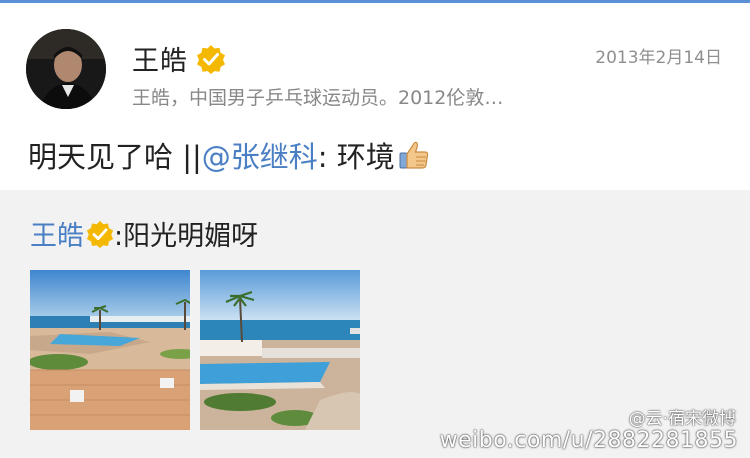 This screenshot has width=750, height=458. Describe the element at coordinates (160, 58) in the screenshot. I see `author-name: 王皓` at that location.